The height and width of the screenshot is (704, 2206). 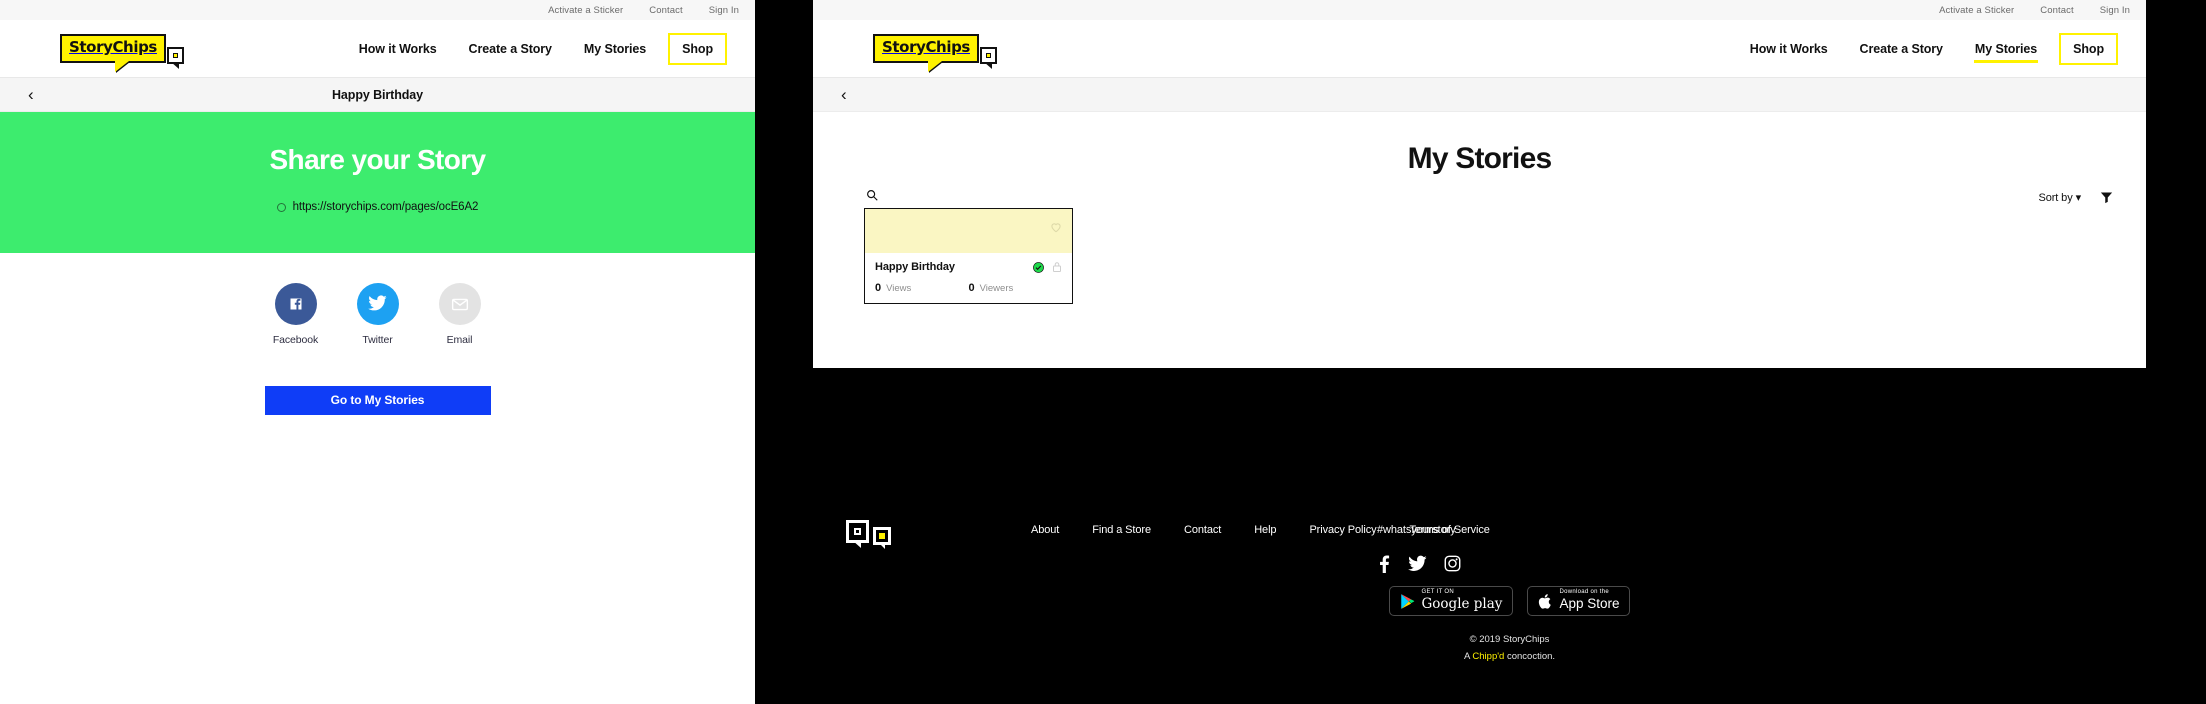 I want to click on share-buttons: Facebook Twitter Email, so click(x=377, y=314).